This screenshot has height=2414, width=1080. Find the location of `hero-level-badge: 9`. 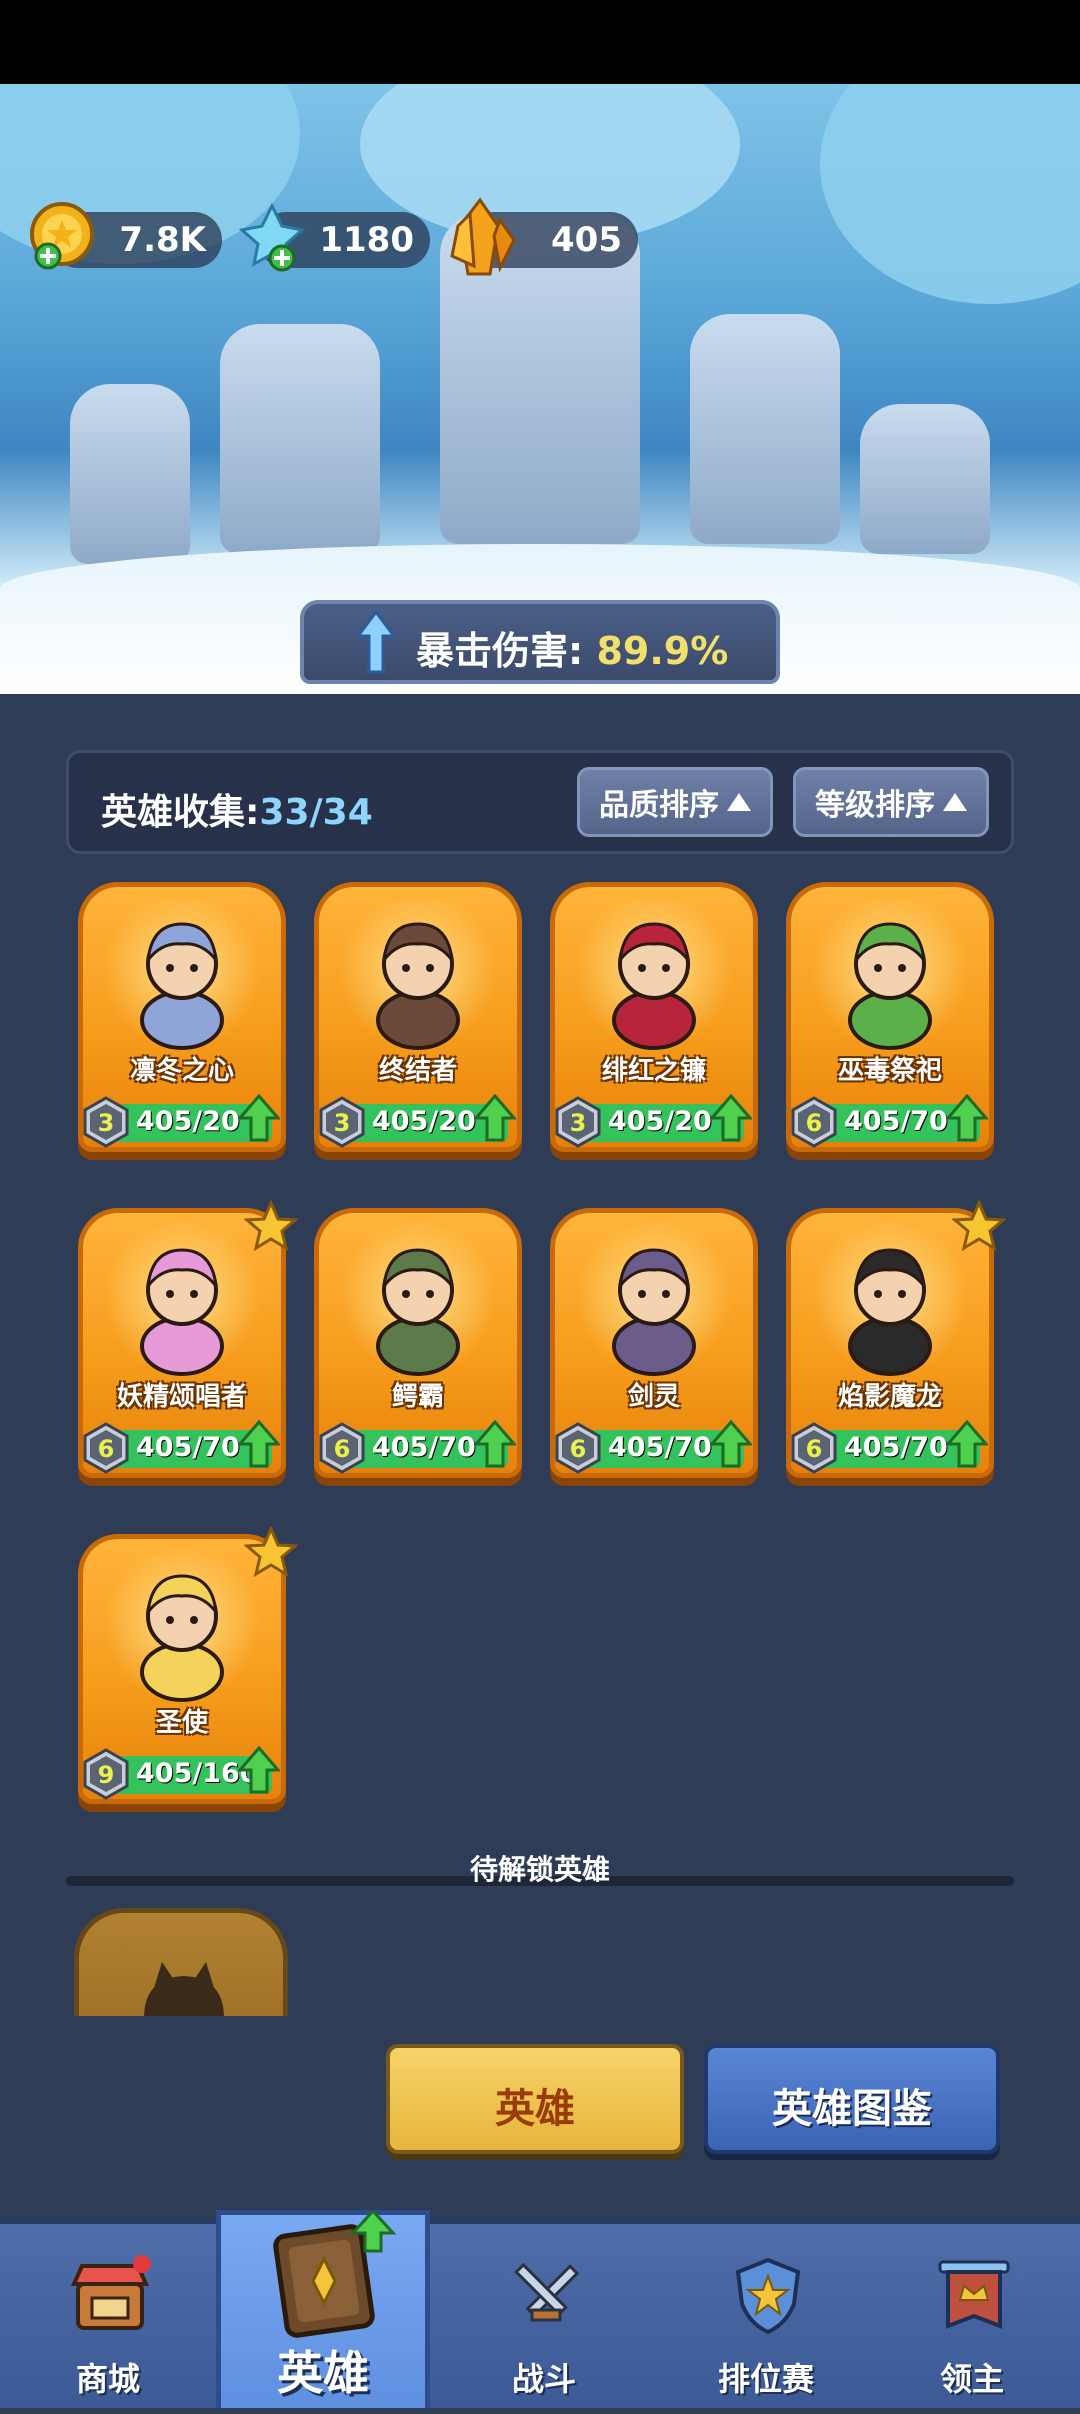

hero-level-badge: 9 is located at coordinates (106, 1774).